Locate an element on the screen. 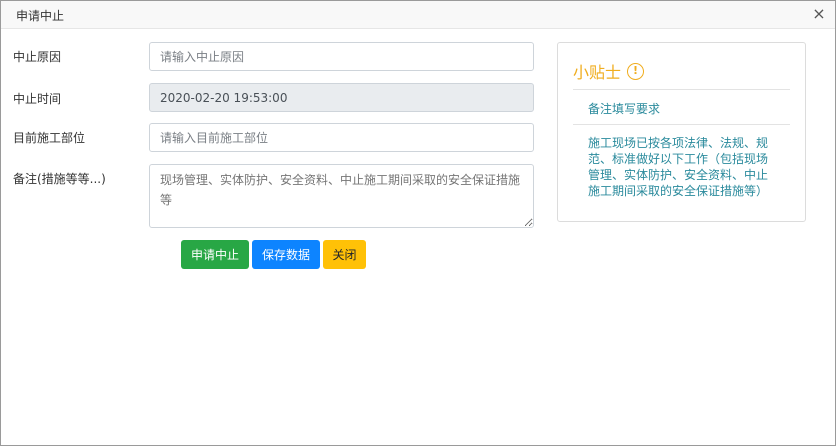  dialog-titlebar: 申请中止 × is located at coordinates (418, 15).